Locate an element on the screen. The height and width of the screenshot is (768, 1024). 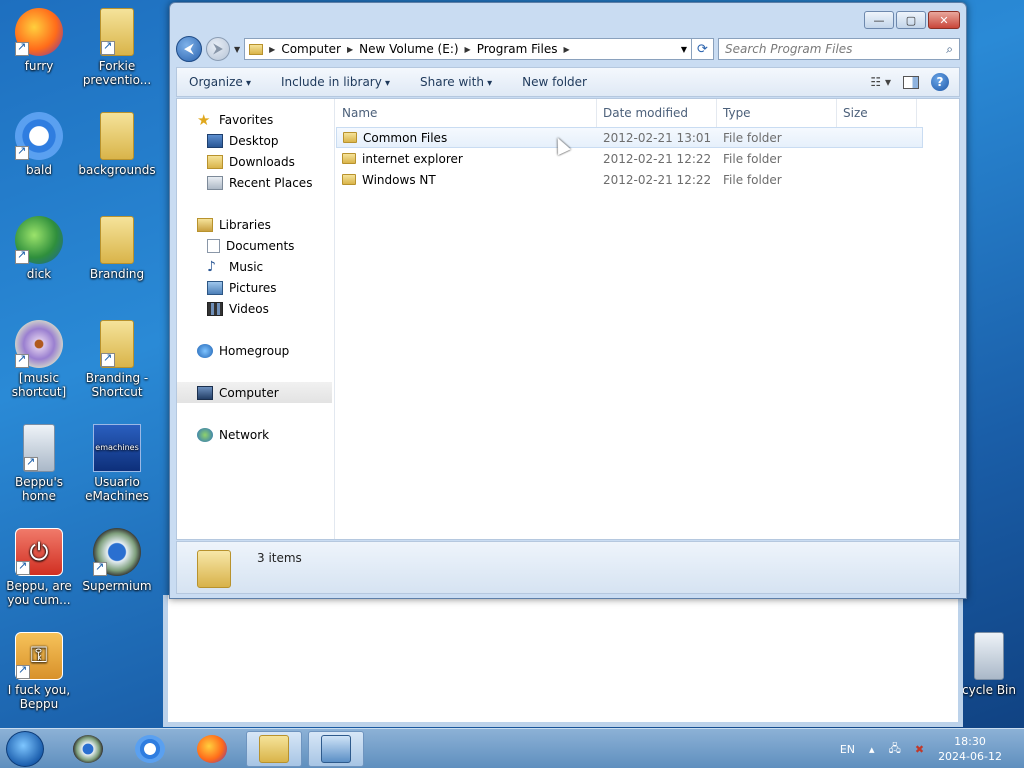
show-hidden-icons-icon: ▴ is located at coordinates (872, 749).